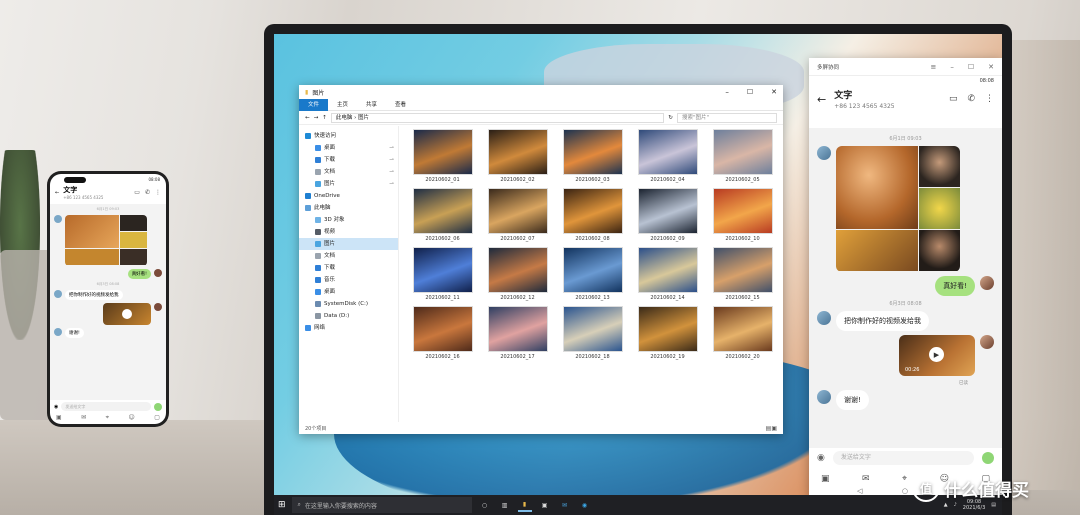  I want to click on message-input: 发送给文字, so click(903, 458).